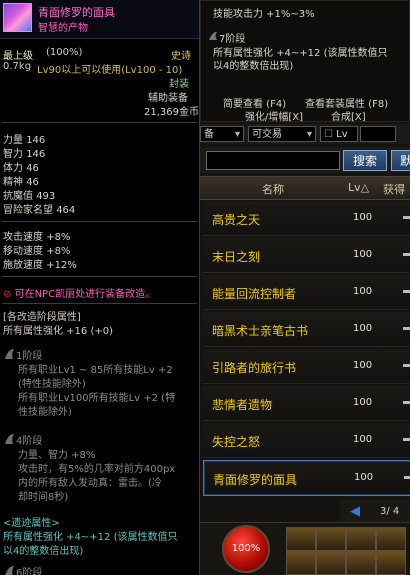  Describe the element at coordinates (17, 66) in the screenshot. I see `weight: 0.7kg` at that location.